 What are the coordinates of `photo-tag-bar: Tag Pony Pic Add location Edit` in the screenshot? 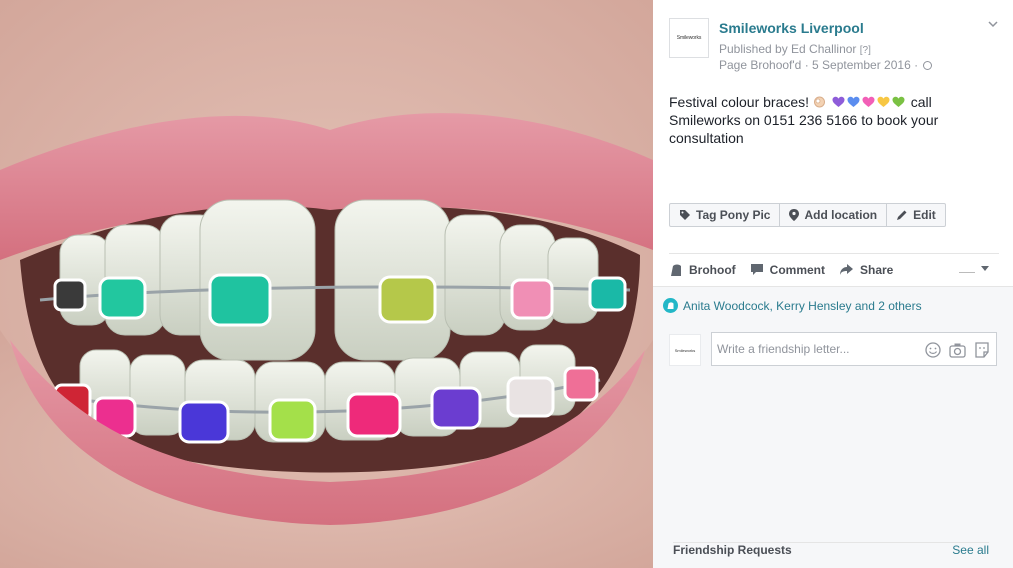 It's located at (807, 215).